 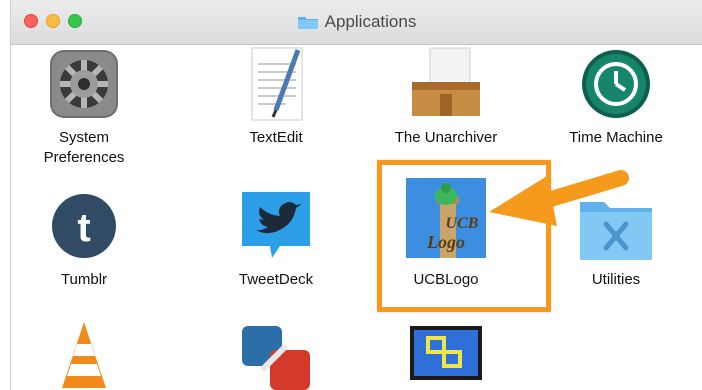 What do you see at coordinates (276, 226) in the screenshot?
I see `tweetdeck-bird-icon` at bounding box center [276, 226].